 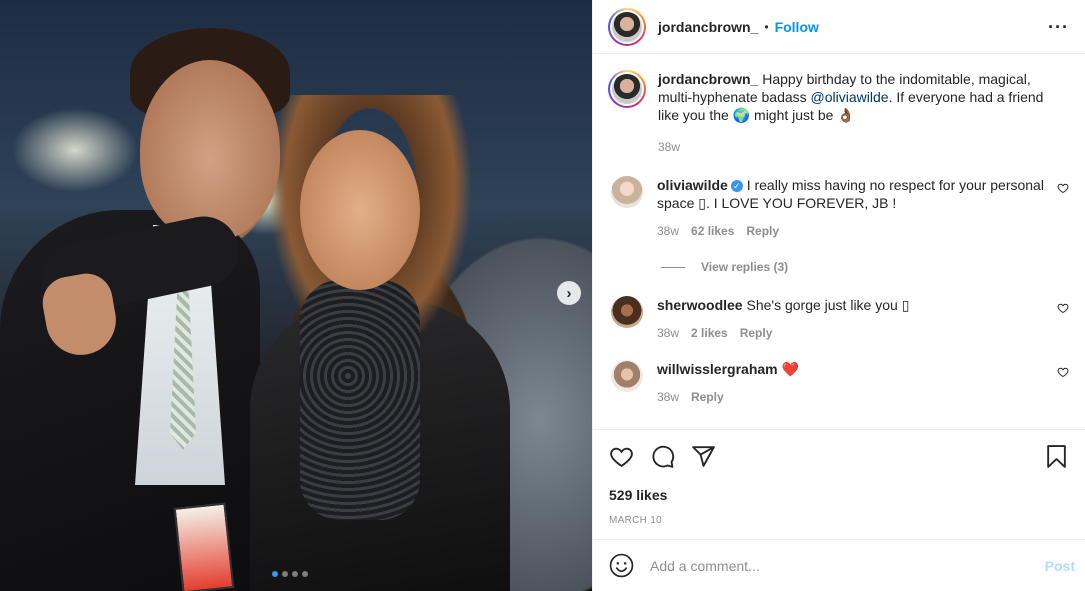 I want to click on post-comment-button: Post, so click(x=1060, y=566).